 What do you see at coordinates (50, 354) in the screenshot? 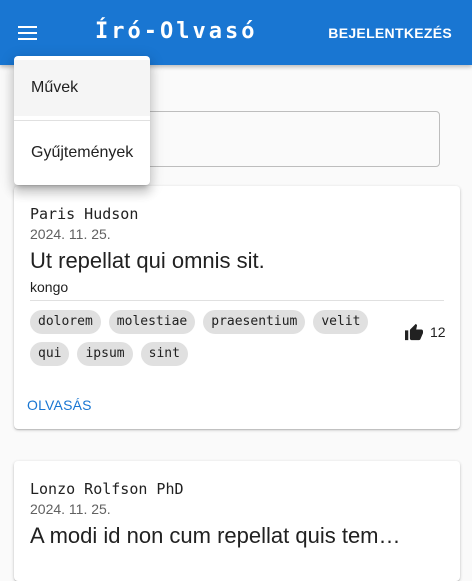
I see `tag-chip: qui` at bounding box center [50, 354].